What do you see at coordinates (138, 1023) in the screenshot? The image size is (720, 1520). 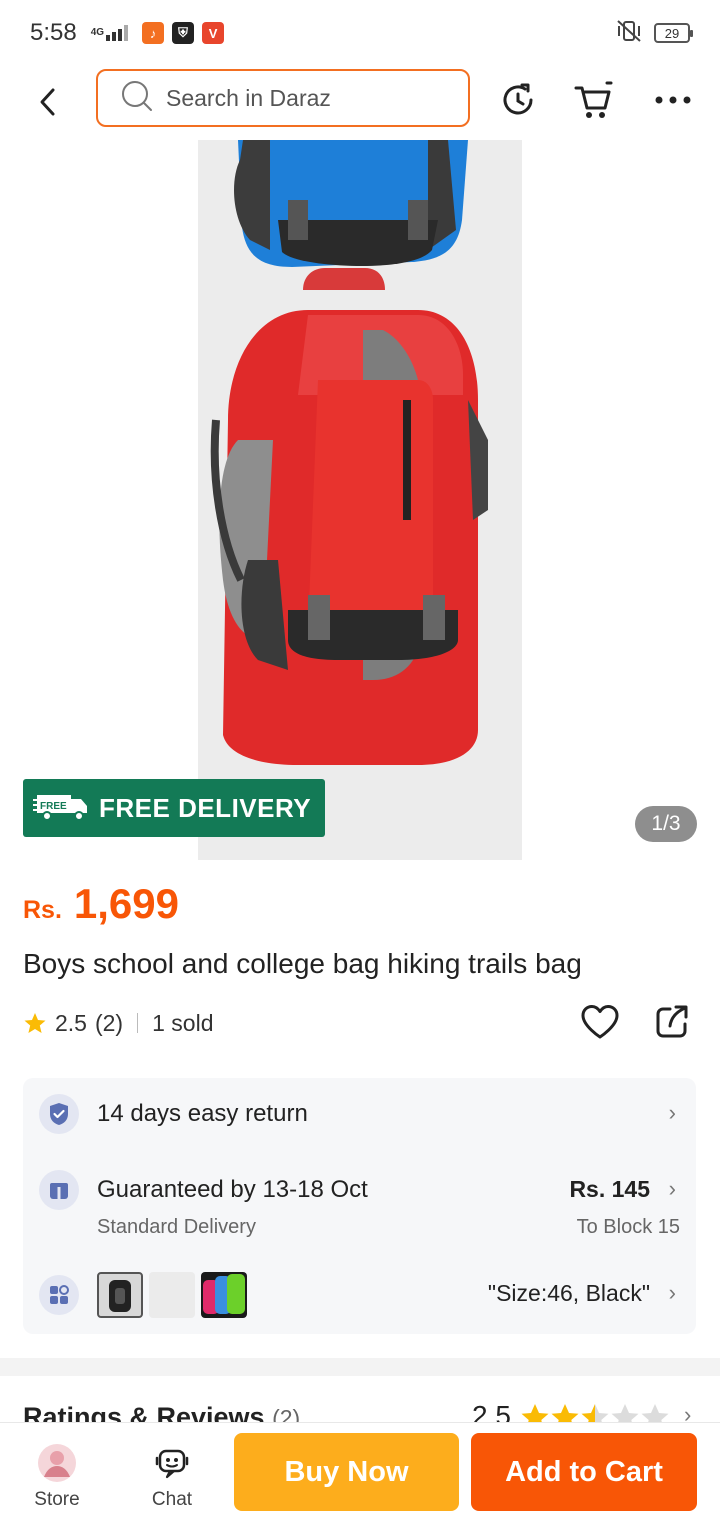 I see `divider` at bounding box center [138, 1023].